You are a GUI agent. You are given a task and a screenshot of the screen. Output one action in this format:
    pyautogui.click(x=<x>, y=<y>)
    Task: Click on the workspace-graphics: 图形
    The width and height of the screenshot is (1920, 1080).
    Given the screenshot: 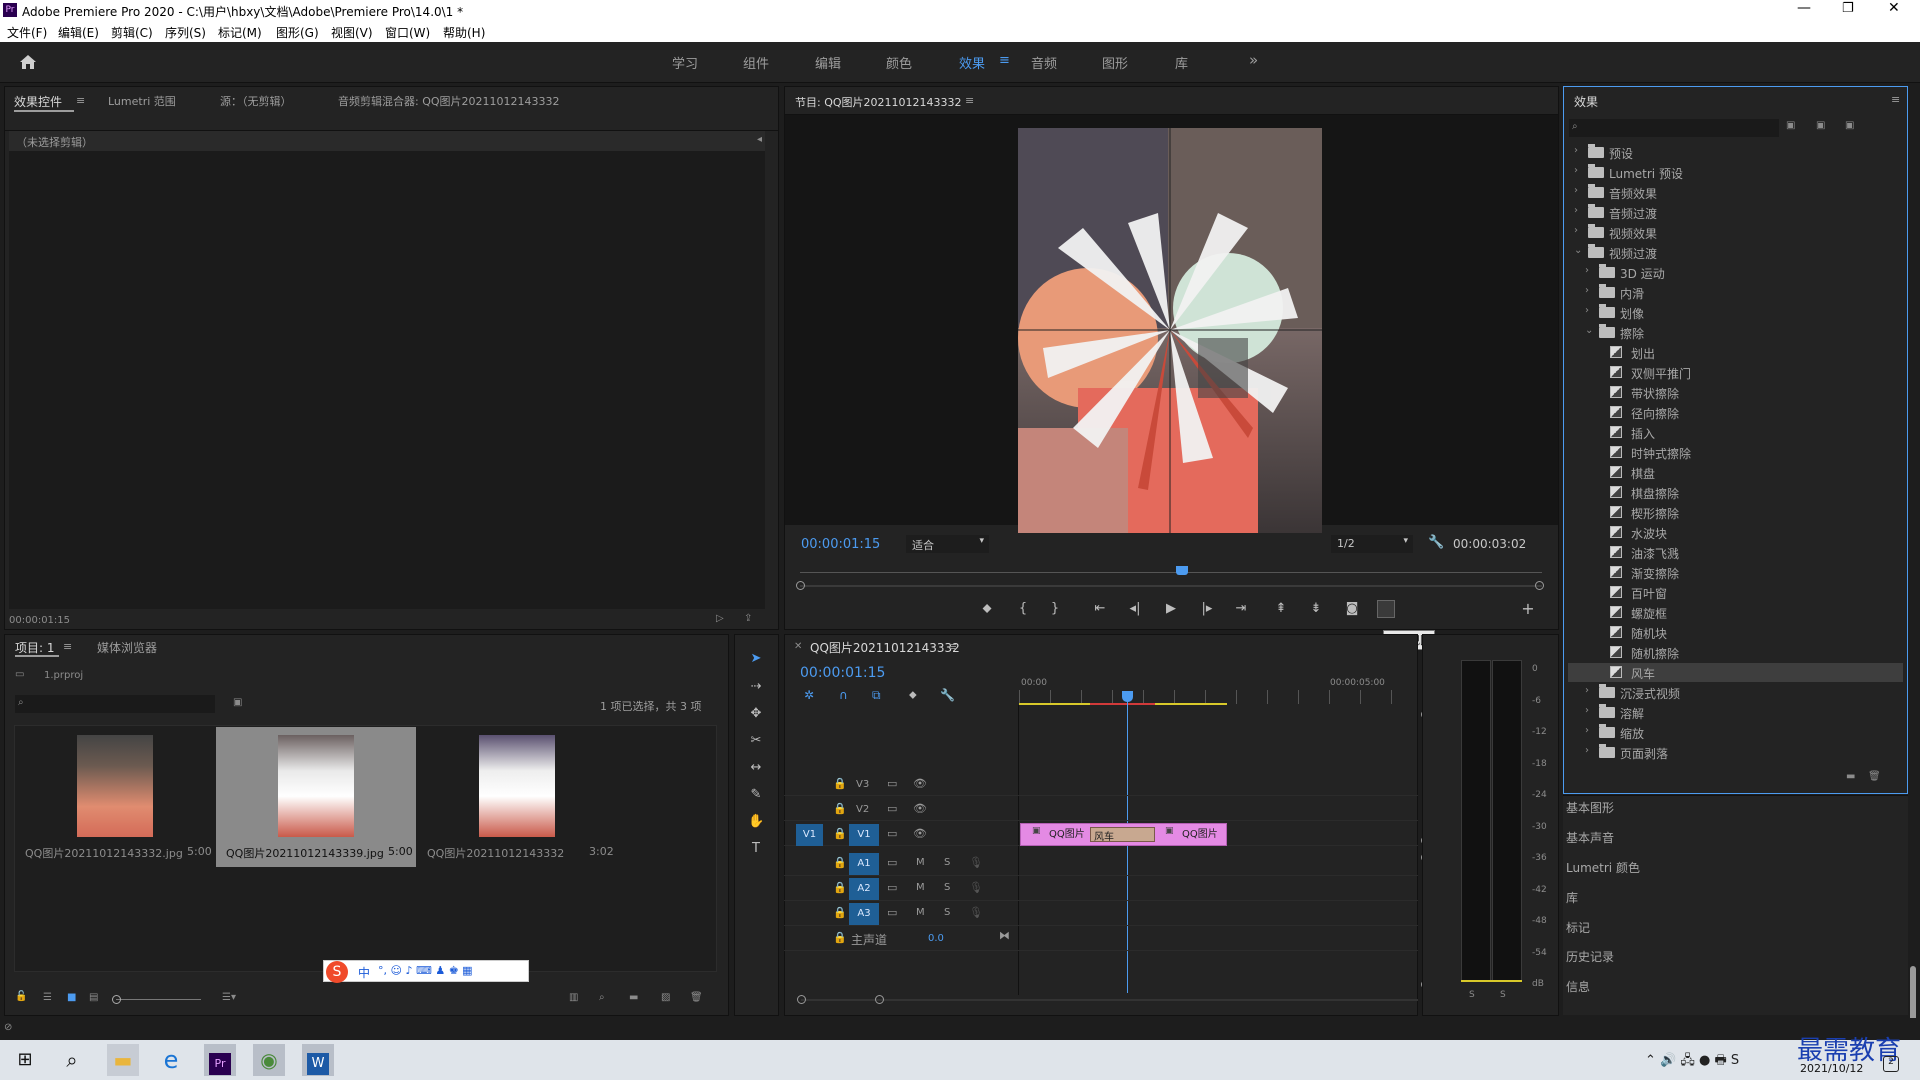 What is the action you would take?
    pyautogui.click(x=1115, y=62)
    